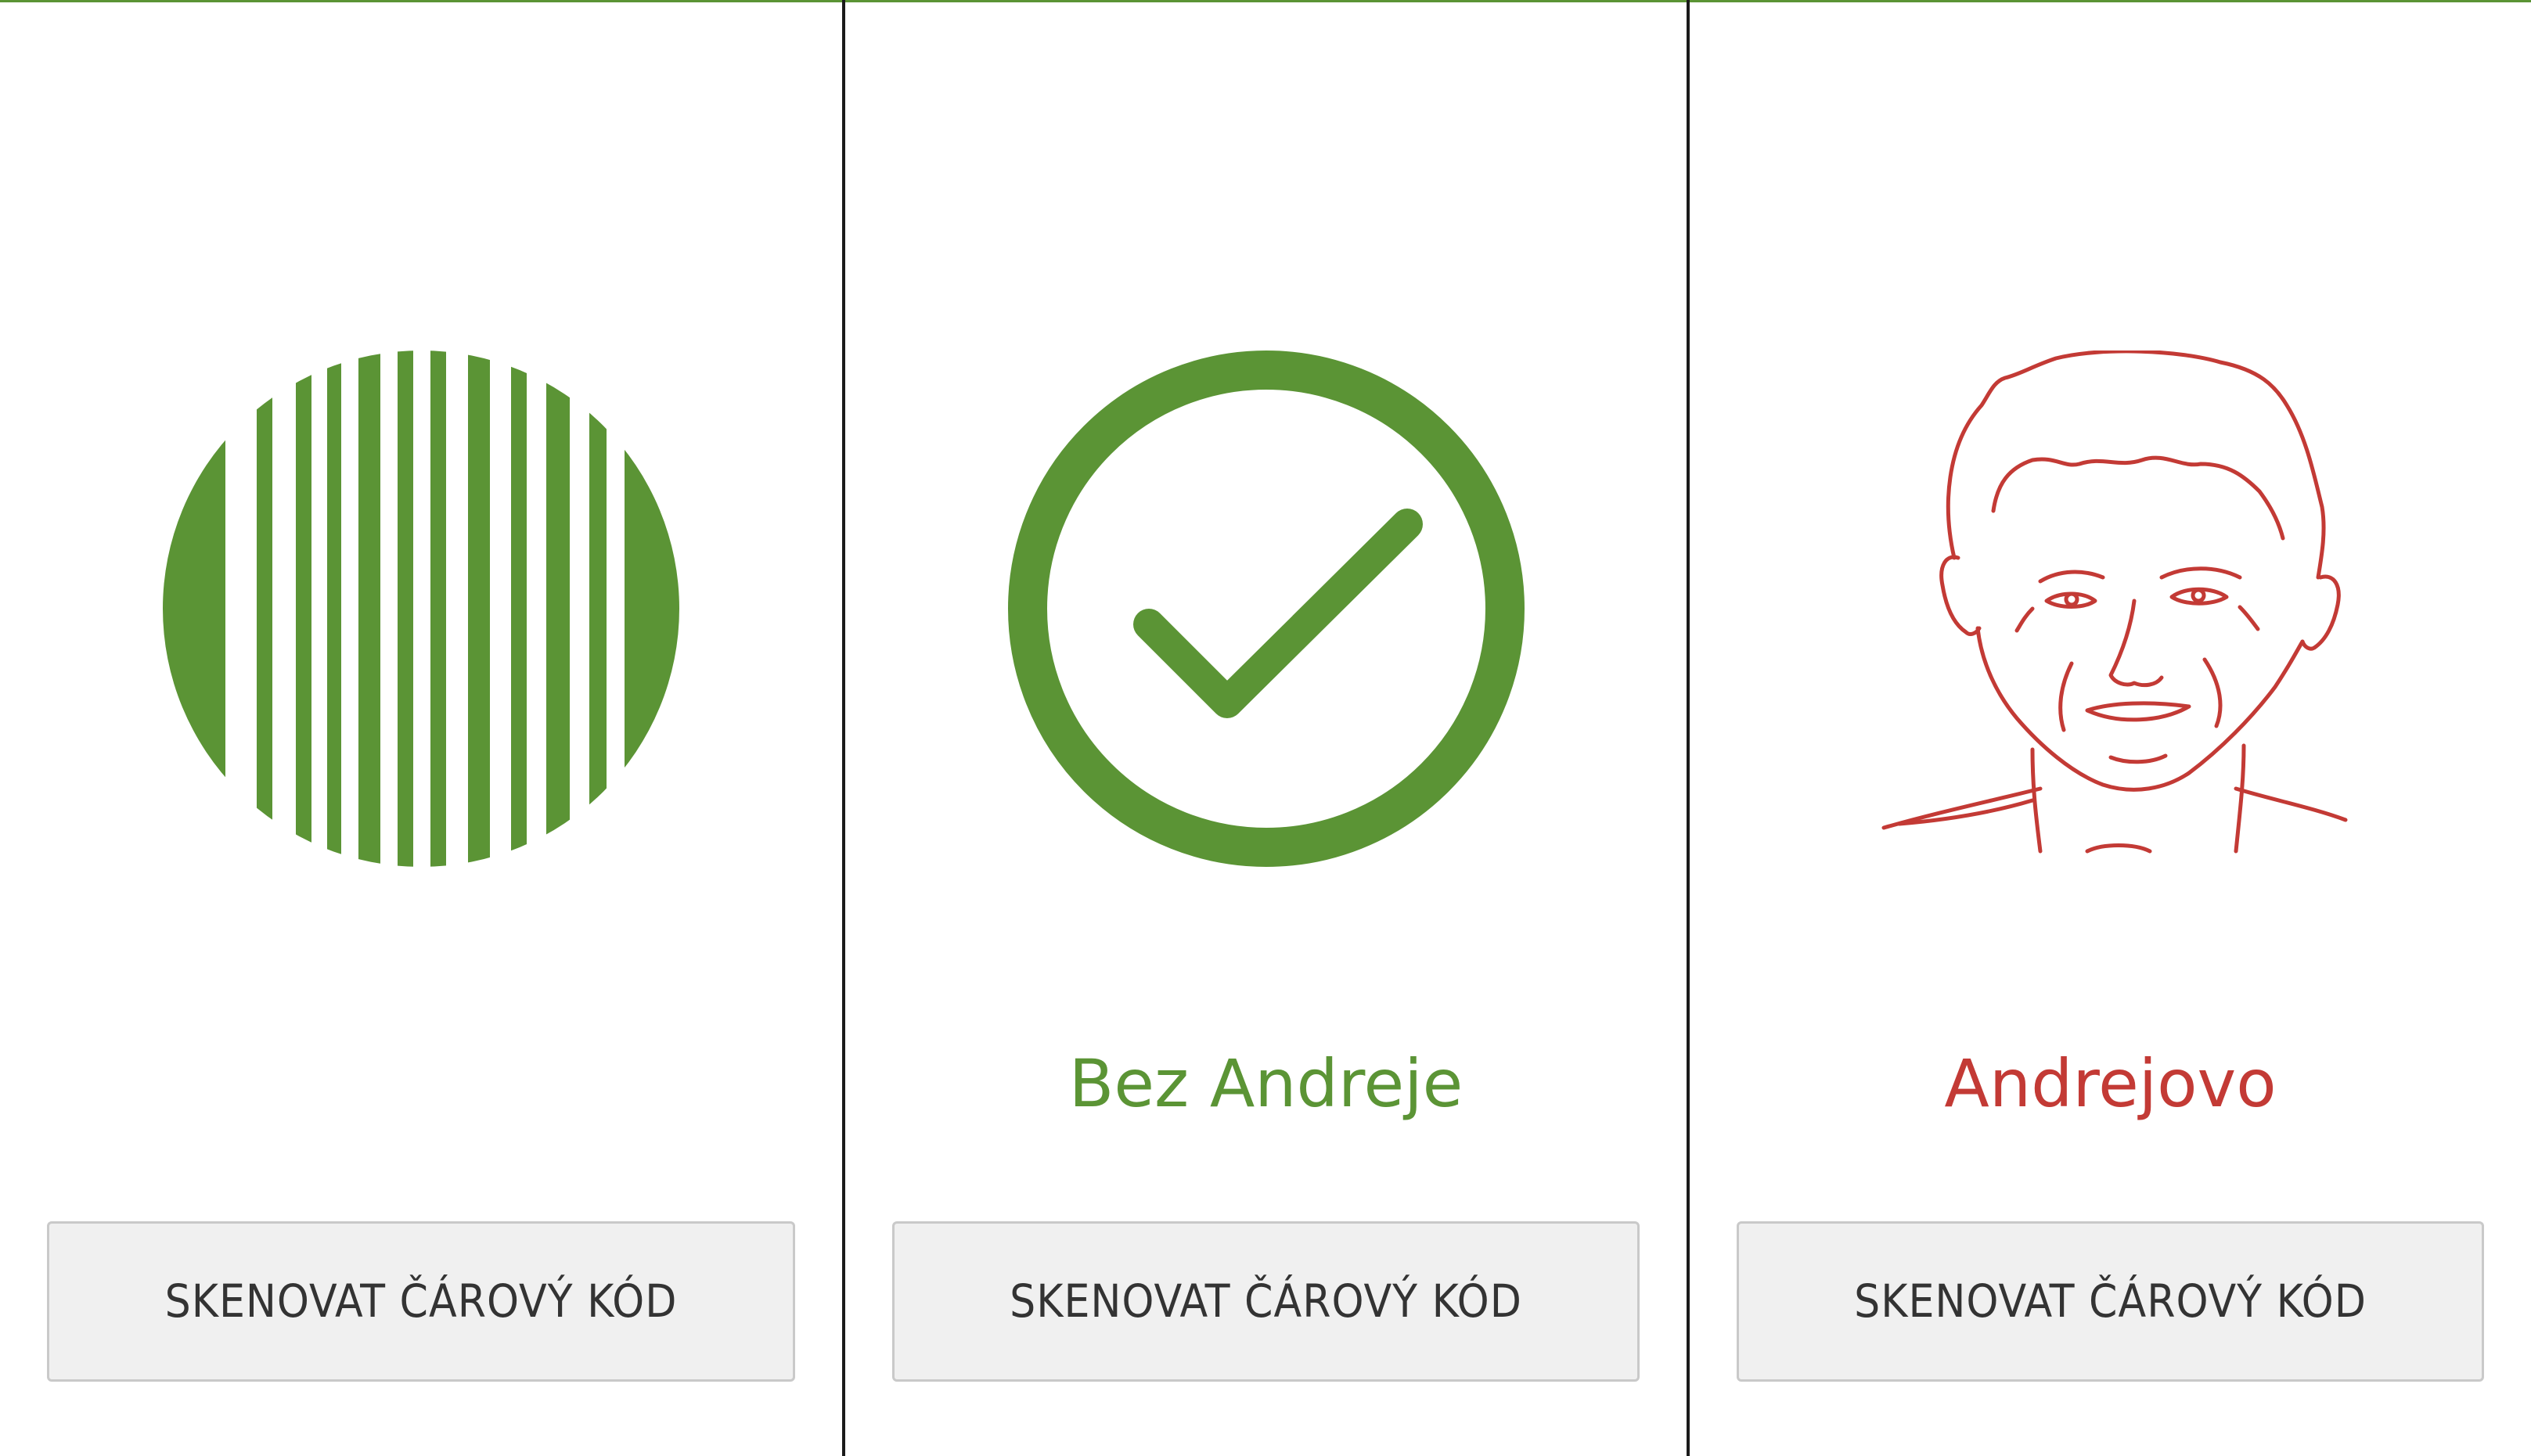 This screenshot has width=2531, height=1456. Describe the element at coordinates (2111, 1083) in the screenshot. I see `result-text-andrej: Andrejovo` at that location.